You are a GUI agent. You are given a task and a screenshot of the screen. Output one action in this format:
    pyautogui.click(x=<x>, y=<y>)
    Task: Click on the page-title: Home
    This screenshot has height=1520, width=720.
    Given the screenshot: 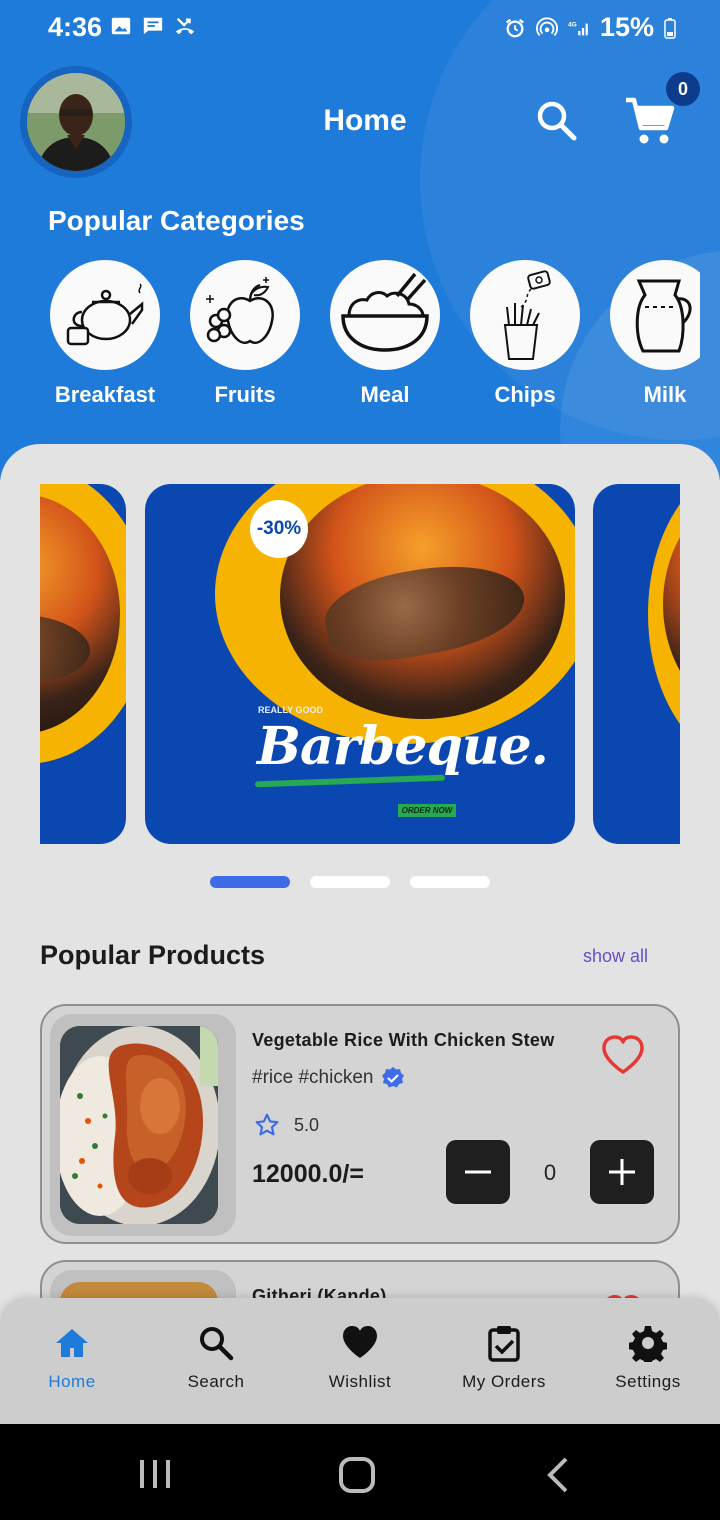 What is the action you would take?
    pyautogui.click(x=365, y=120)
    